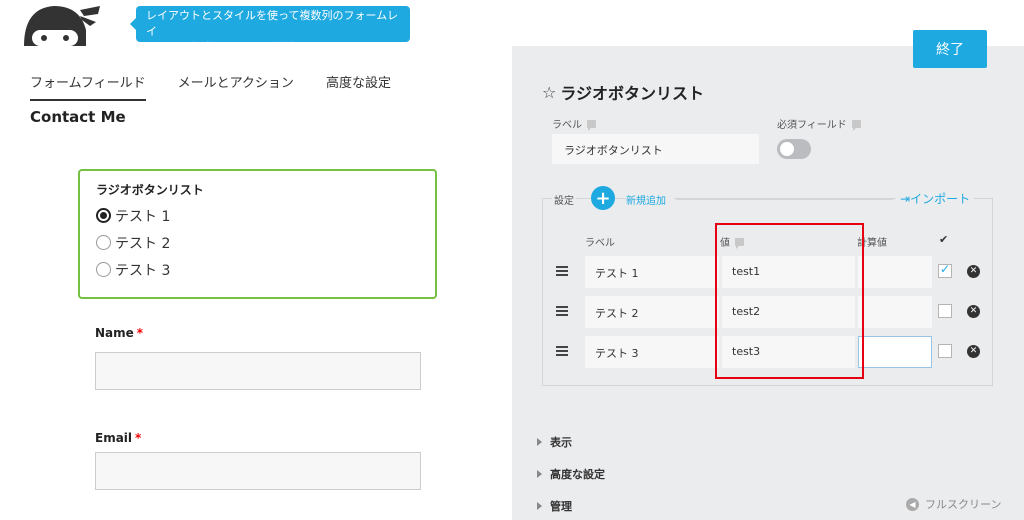  I want to click on value-column-highlight, so click(789, 301).